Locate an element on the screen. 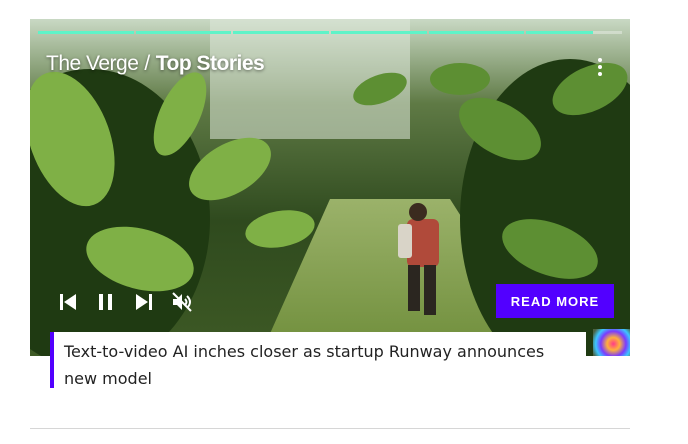  story-progress-bar is located at coordinates (330, 32).